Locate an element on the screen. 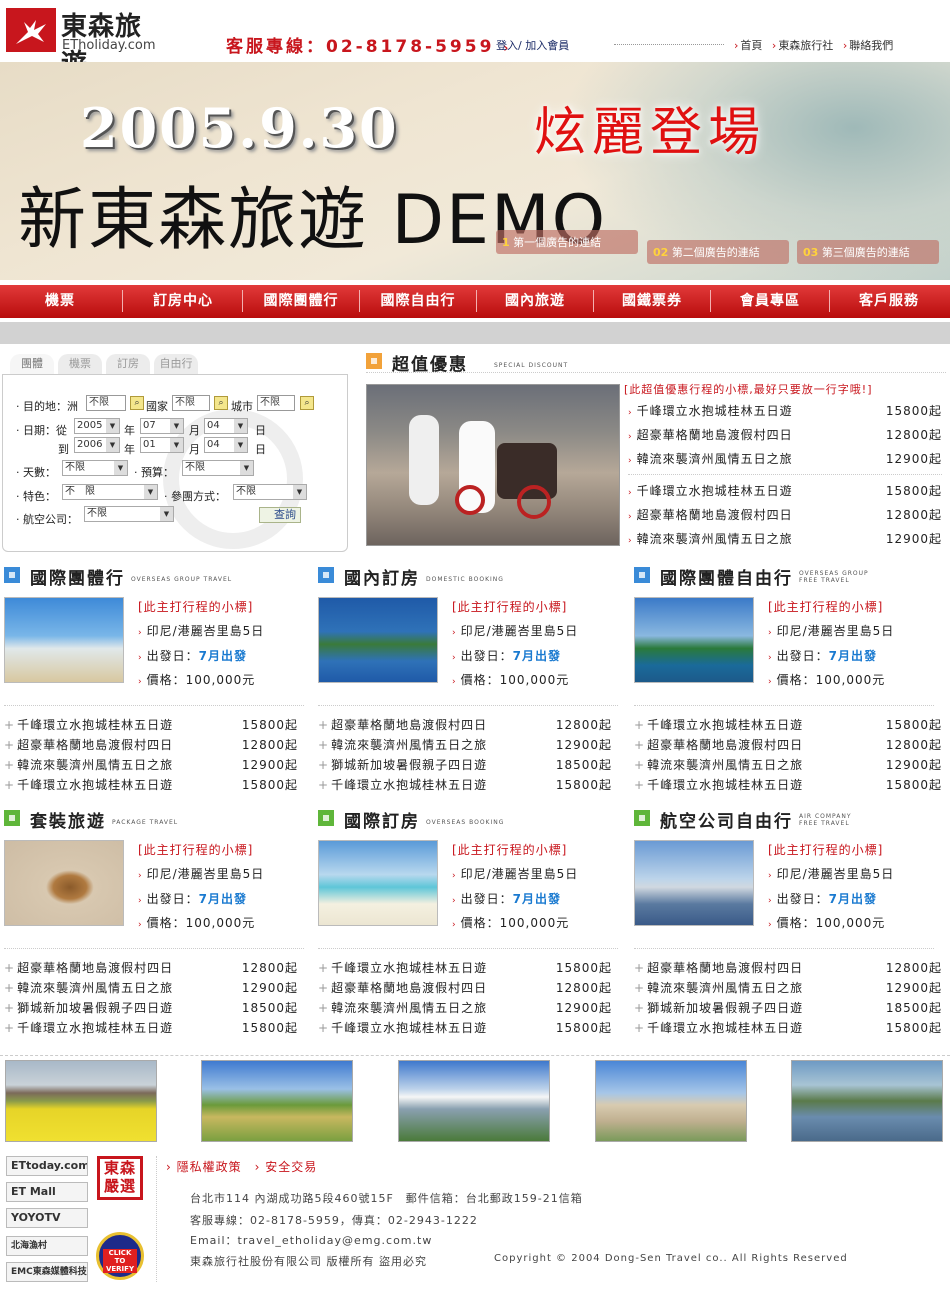 Image resolution: width=950 pixels, height=1289 pixels. banner-ad-link-3: 03 第三個廣告的連結 is located at coordinates (868, 252).